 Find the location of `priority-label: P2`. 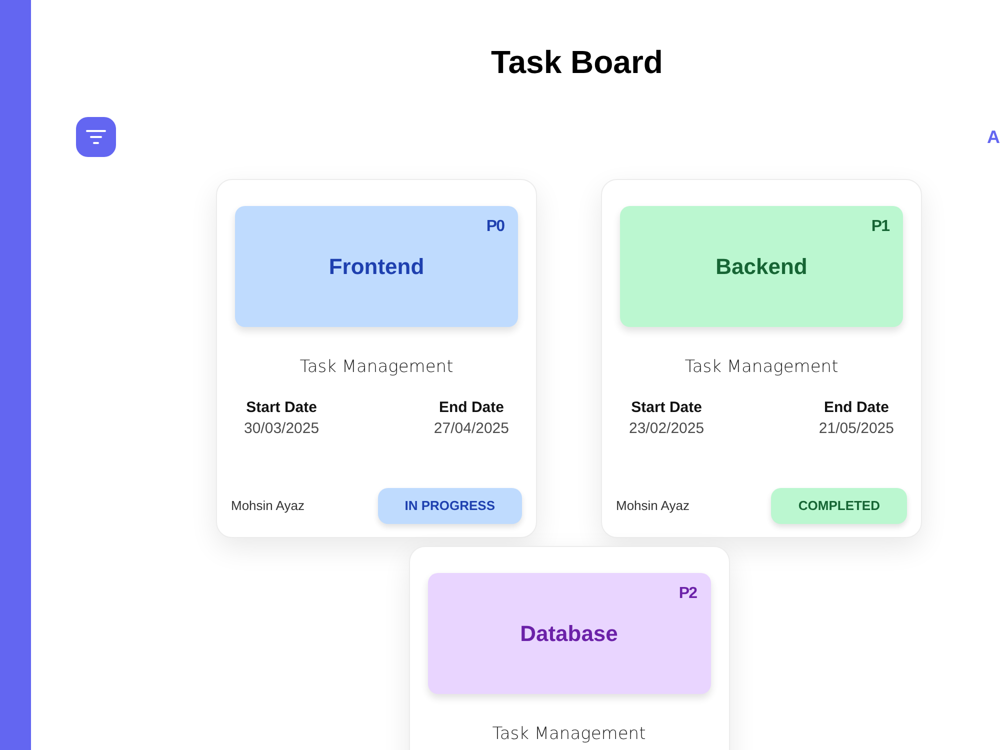

priority-label: P2 is located at coordinates (687, 594).